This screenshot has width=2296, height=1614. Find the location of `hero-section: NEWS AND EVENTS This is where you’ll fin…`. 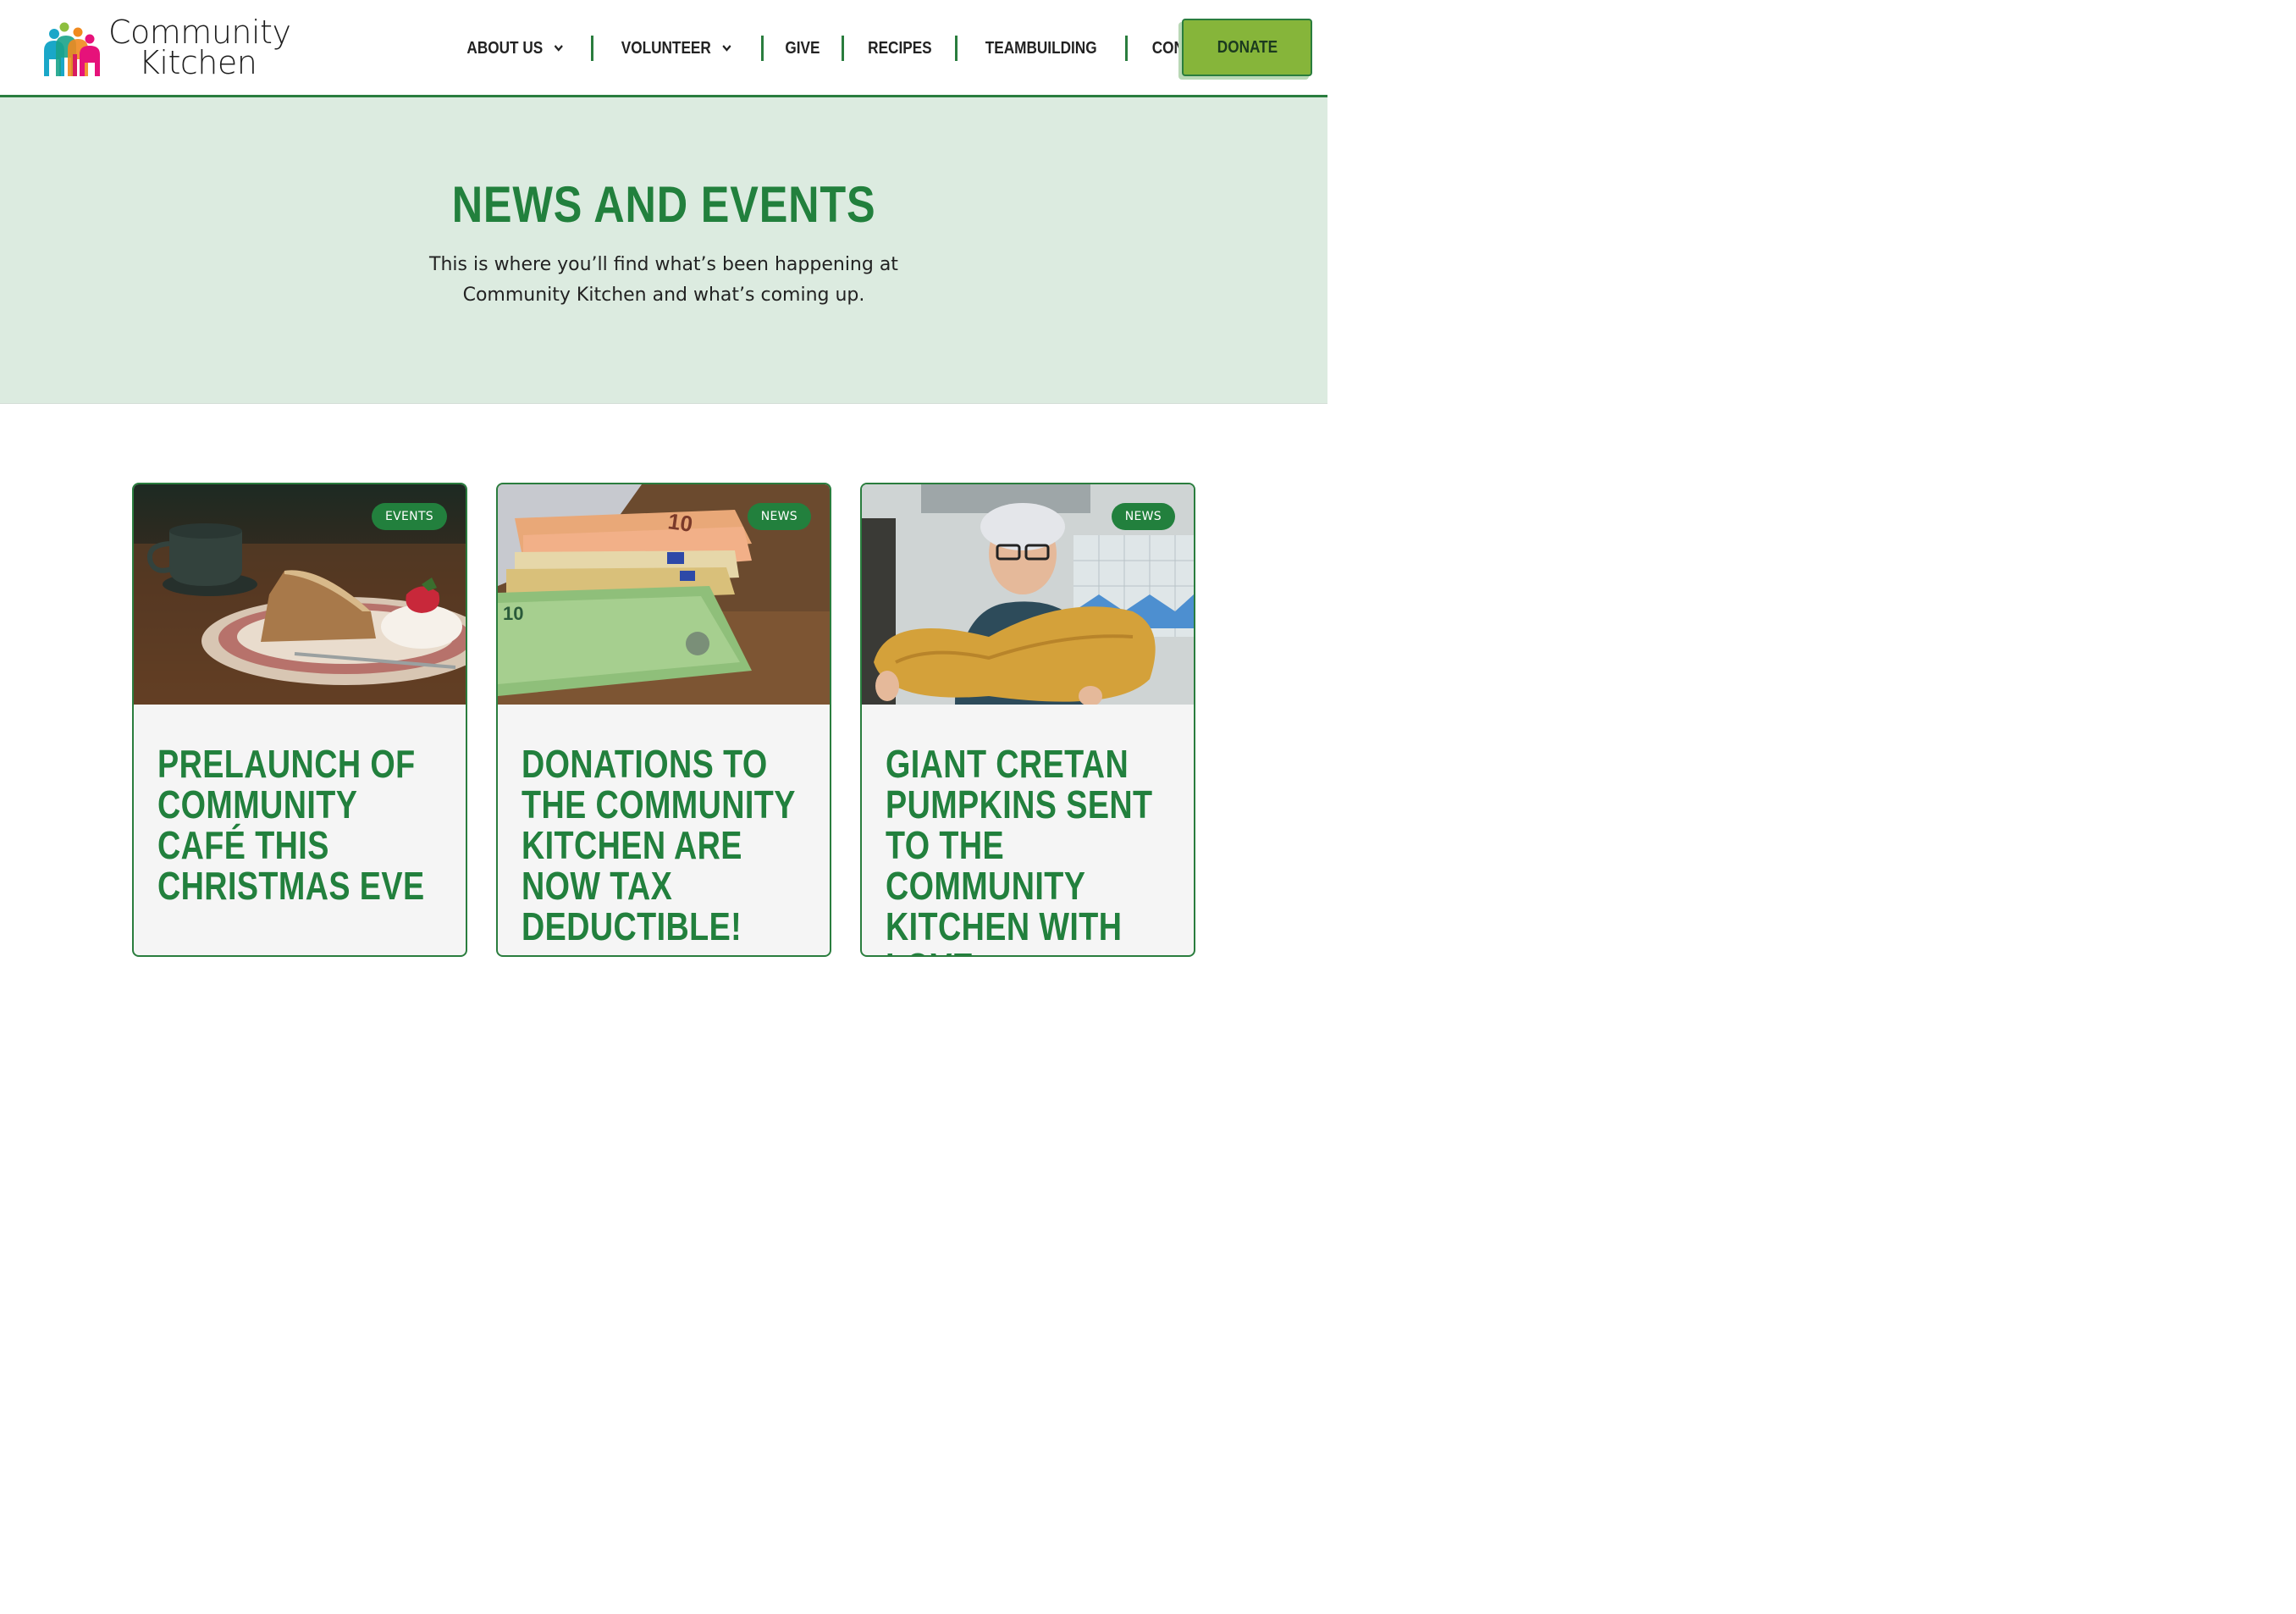

hero-section: NEWS AND EVENTS This is where you’ll fin… is located at coordinates (663, 251).